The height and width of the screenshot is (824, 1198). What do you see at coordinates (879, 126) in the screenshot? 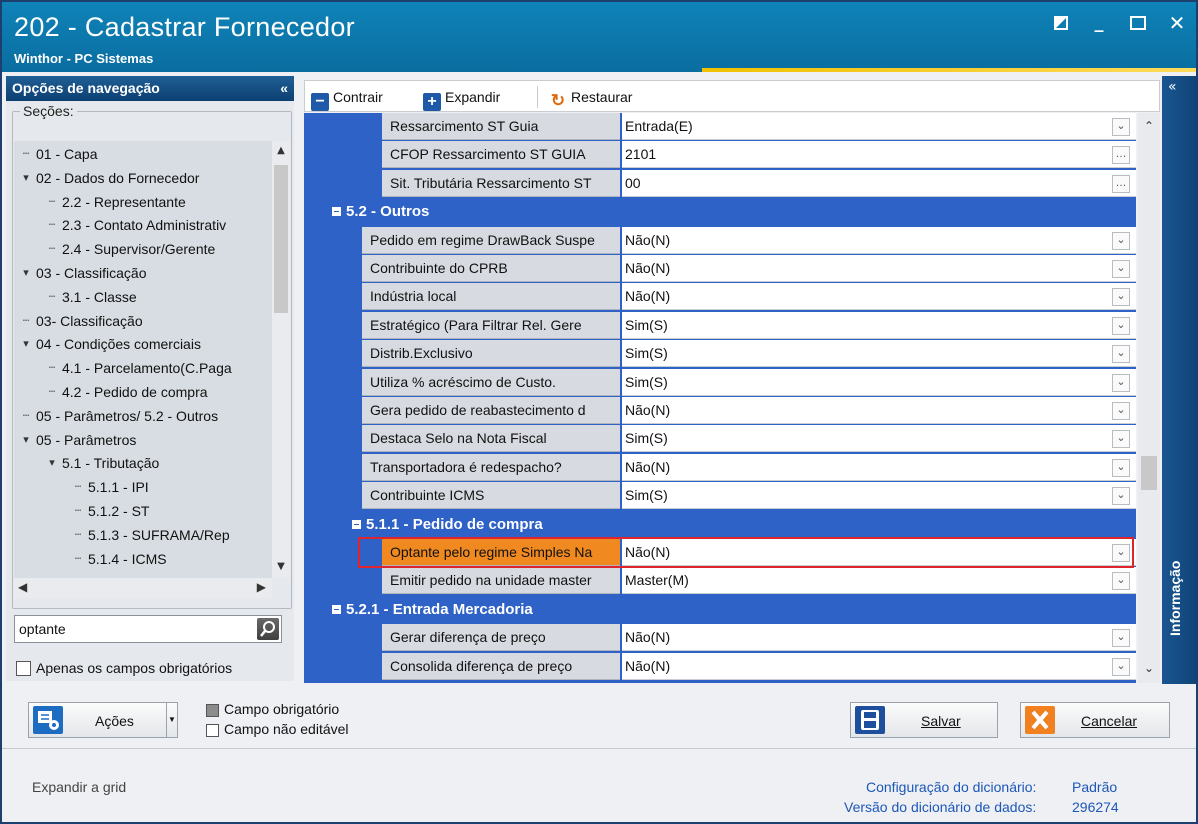
I see `field-value: Entrada(E) ⌄` at bounding box center [879, 126].